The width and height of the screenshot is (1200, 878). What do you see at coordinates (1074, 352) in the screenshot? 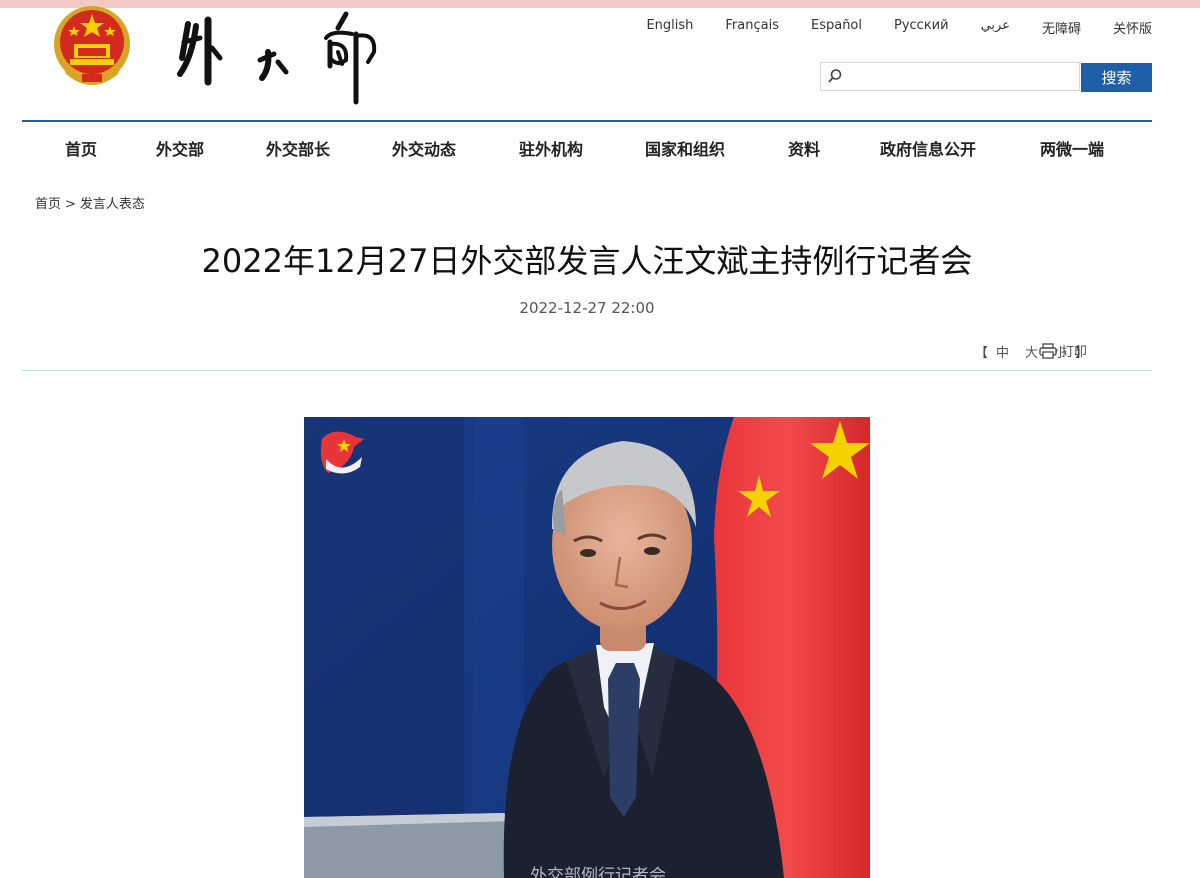
I see `print-label: 打印` at bounding box center [1074, 352].